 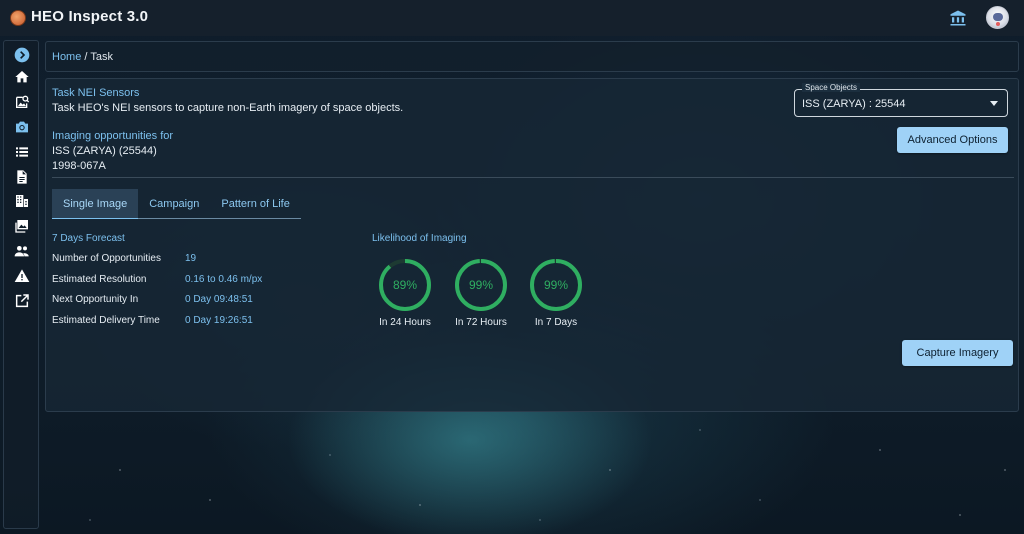 What do you see at coordinates (419, 238) in the screenshot?
I see `likelihood-title: Likelihood of Imaging` at bounding box center [419, 238].